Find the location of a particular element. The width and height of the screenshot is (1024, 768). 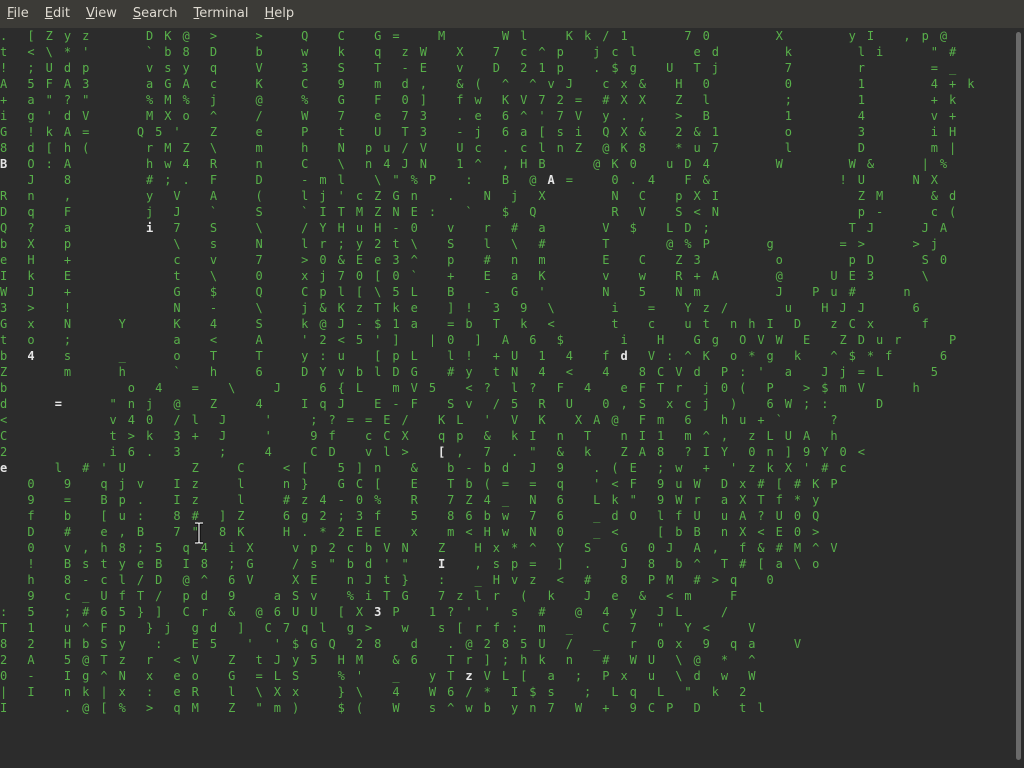

menu-search-mnemonic: S is located at coordinates (137, 13).